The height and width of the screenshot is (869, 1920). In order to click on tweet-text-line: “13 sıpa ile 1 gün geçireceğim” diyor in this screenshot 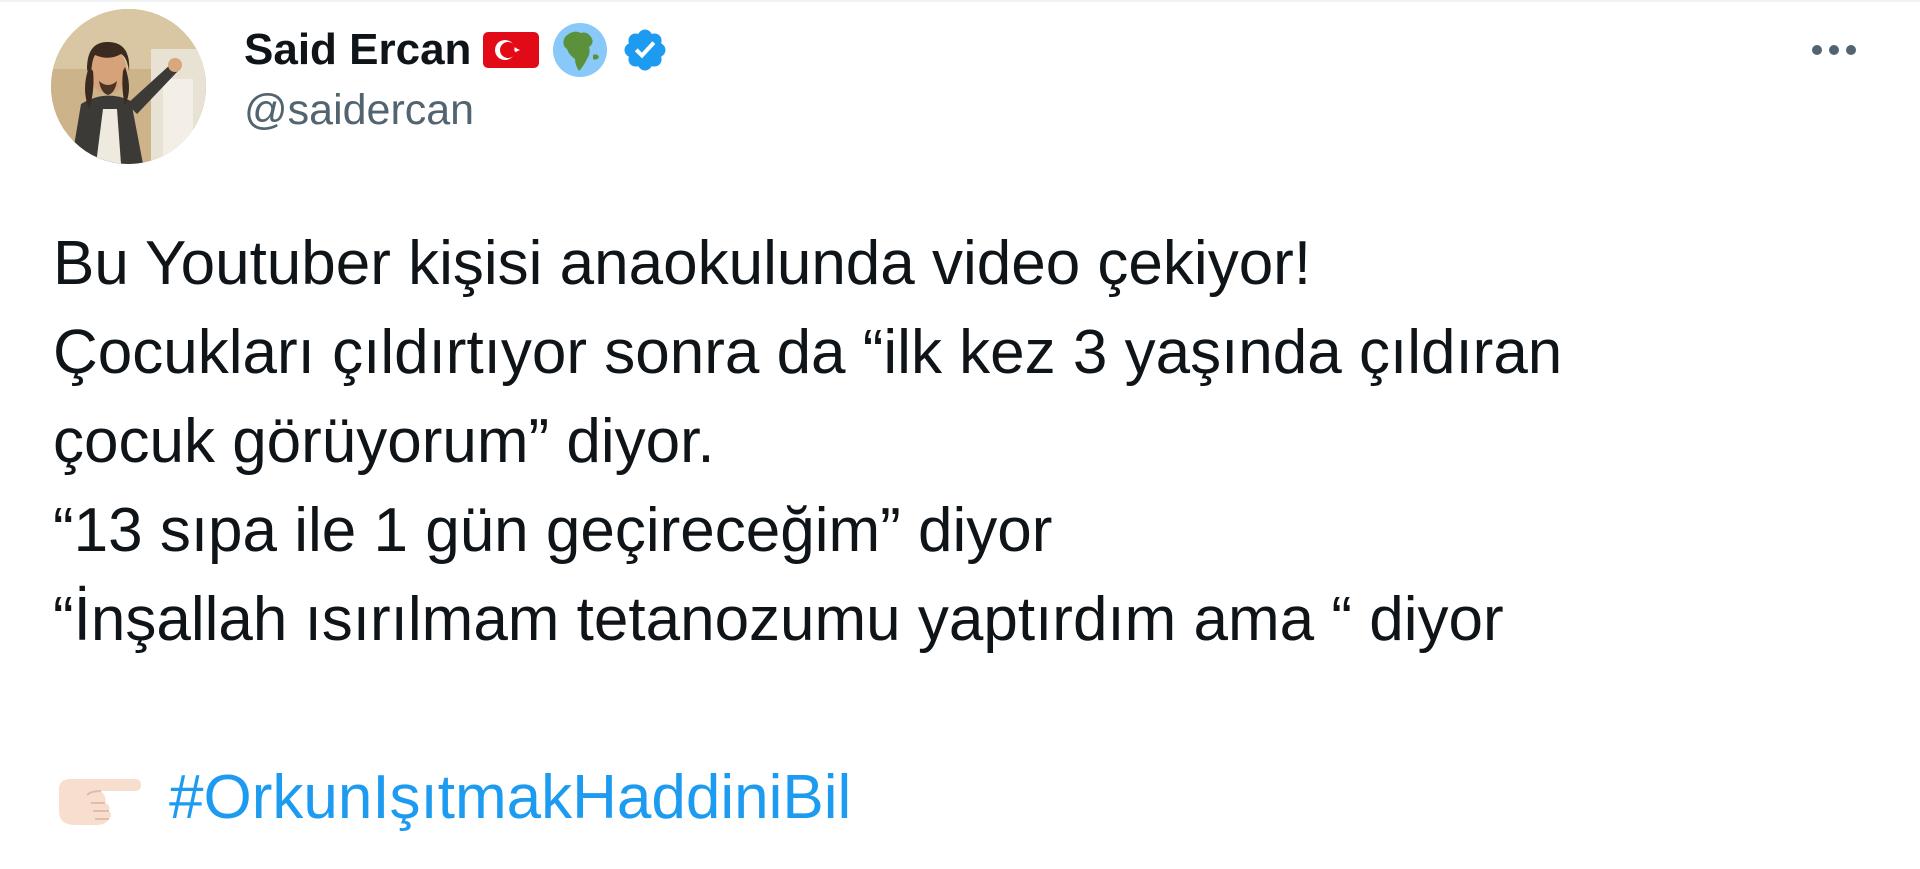, I will do `click(553, 530)`.